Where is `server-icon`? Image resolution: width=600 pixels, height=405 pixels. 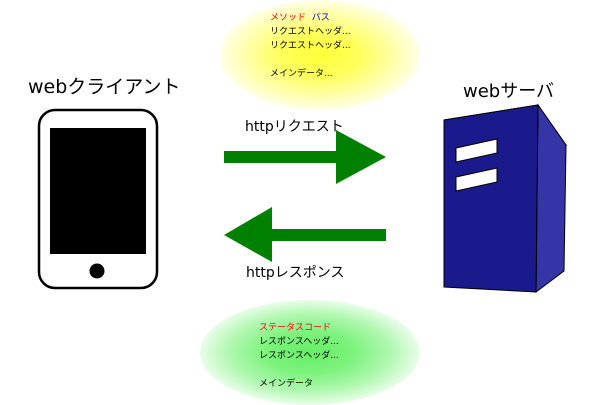
server-icon is located at coordinates (505, 198).